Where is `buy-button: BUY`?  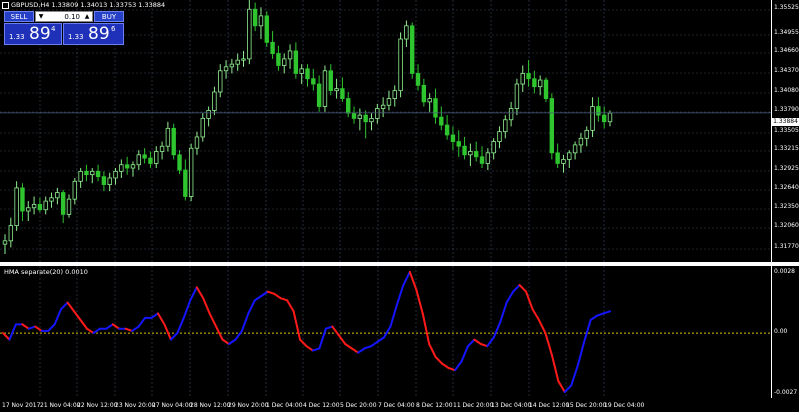
buy-button: BUY is located at coordinates (109, 16).